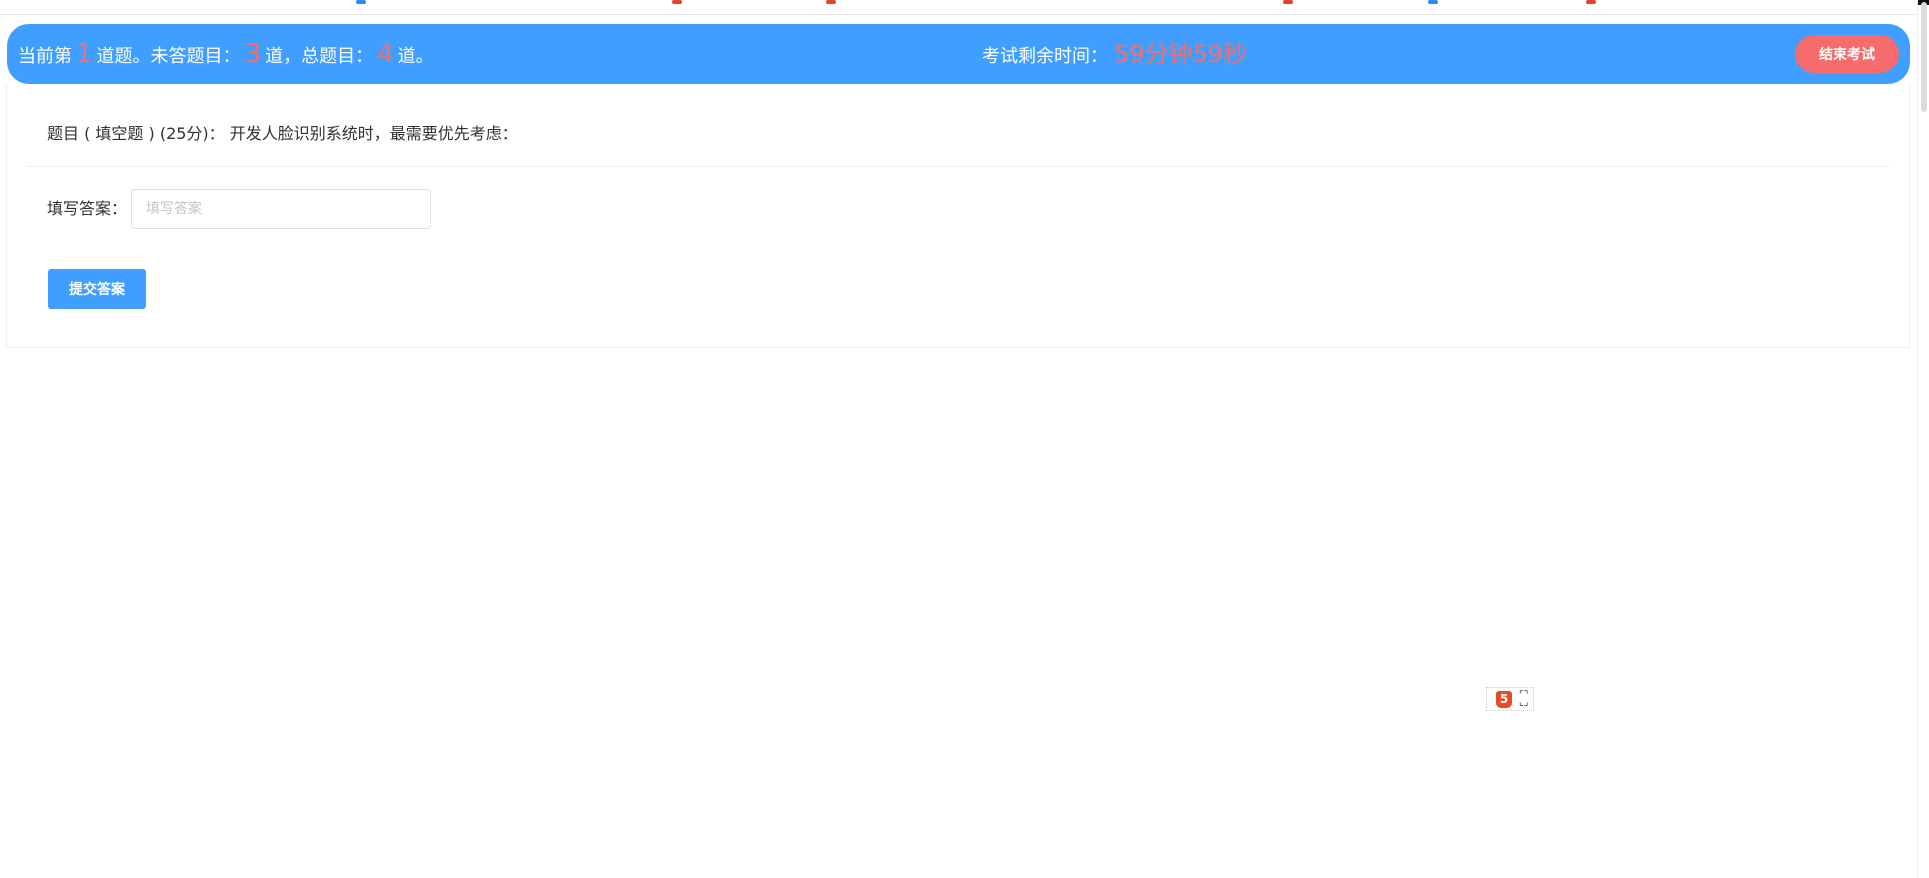 The image size is (1929, 878). I want to click on submit-answer-button: 提交答案, so click(97, 289).